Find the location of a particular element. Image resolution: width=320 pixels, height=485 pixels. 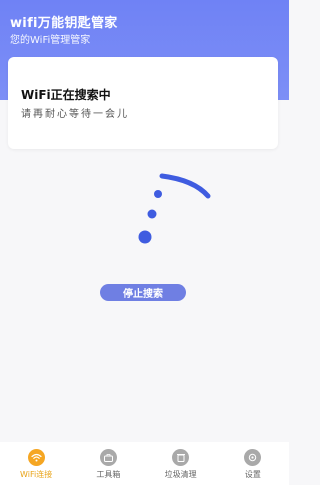

toolbox-icon is located at coordinates (108, 457).